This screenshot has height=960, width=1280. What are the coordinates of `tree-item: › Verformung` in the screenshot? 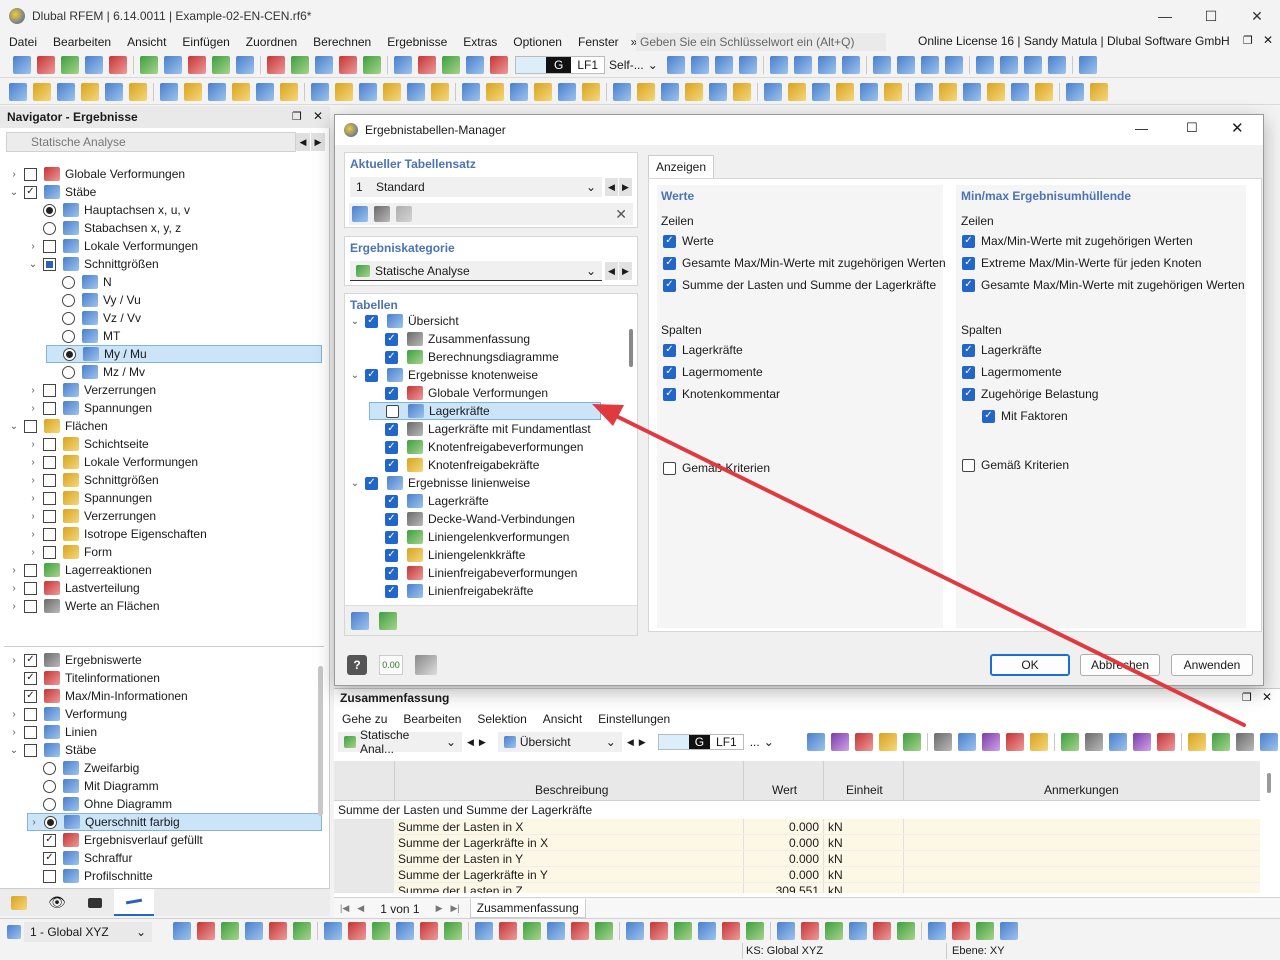 It's located at (67, 714).